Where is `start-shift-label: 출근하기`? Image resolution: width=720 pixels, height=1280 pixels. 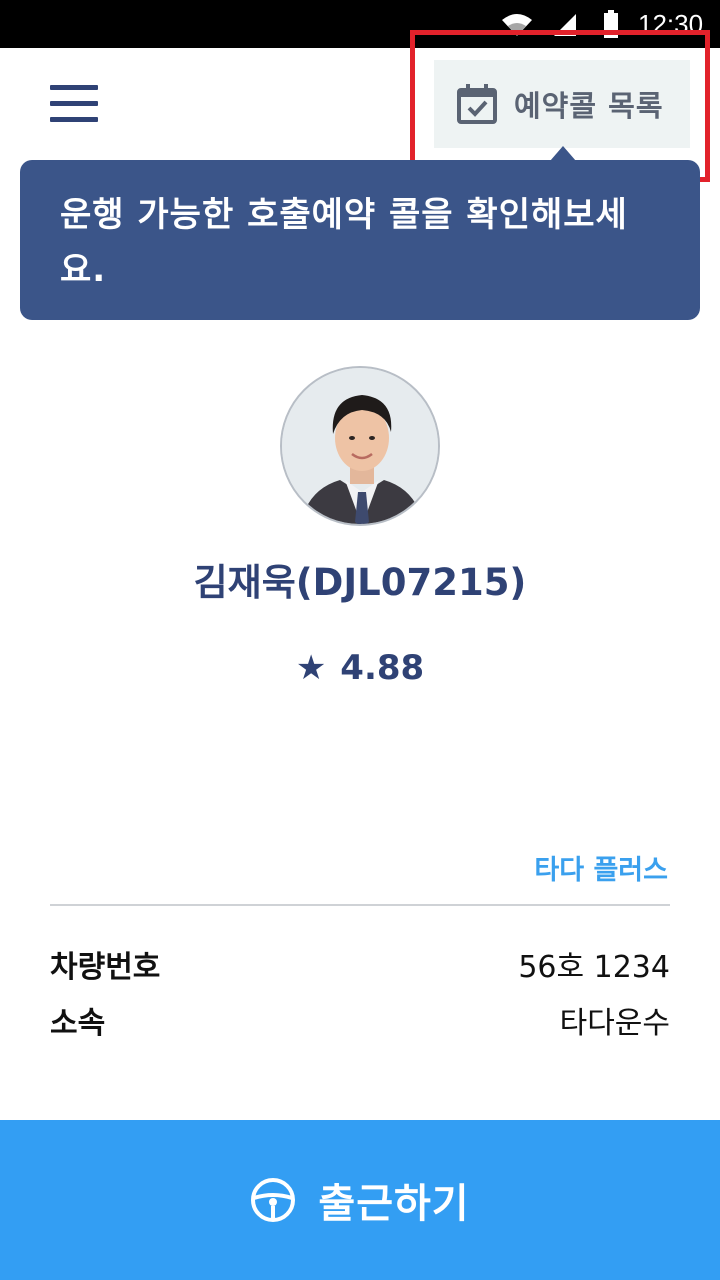 start-shift-label: 출근하기 is located at coordinates (394, 1204).